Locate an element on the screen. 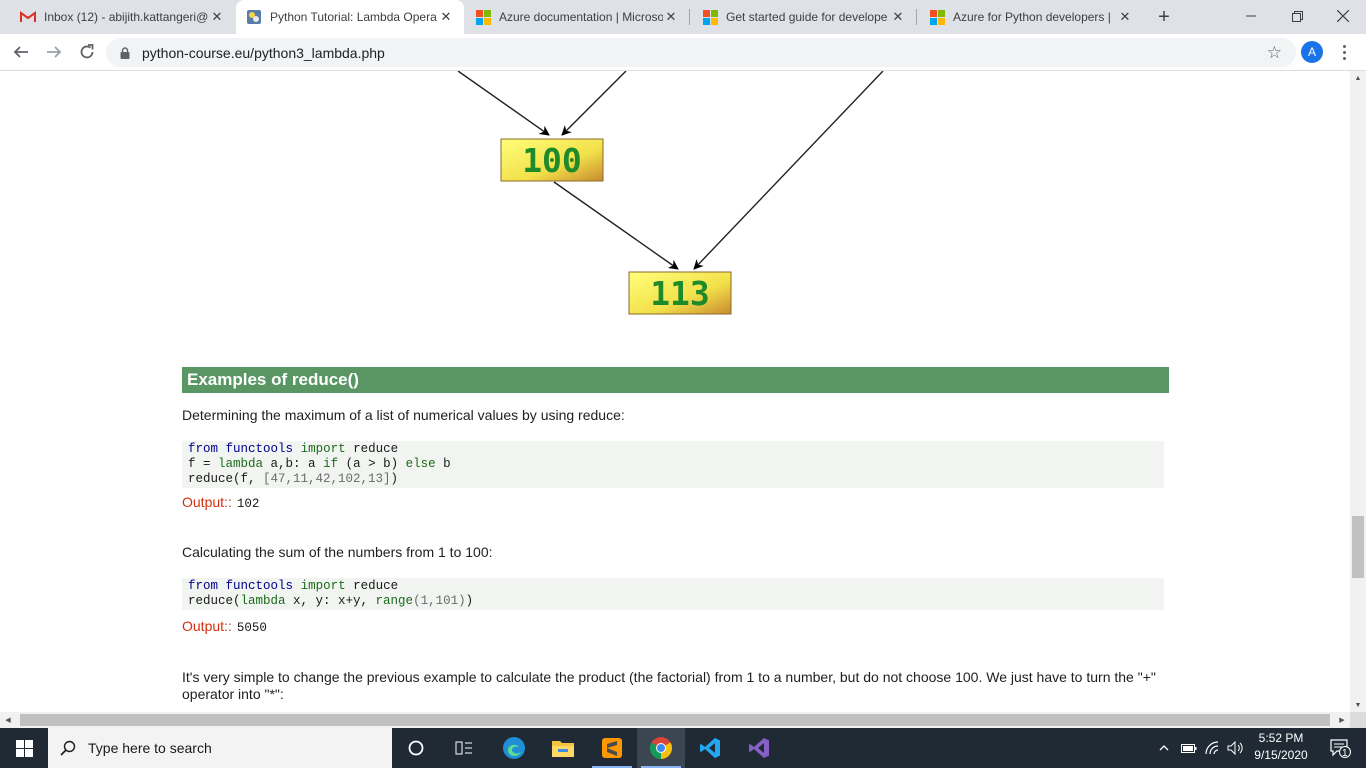 Image resolution: width=1366 pixels, height=768 pixels. show-hidden-icons is located at coordinates (1164, 748).